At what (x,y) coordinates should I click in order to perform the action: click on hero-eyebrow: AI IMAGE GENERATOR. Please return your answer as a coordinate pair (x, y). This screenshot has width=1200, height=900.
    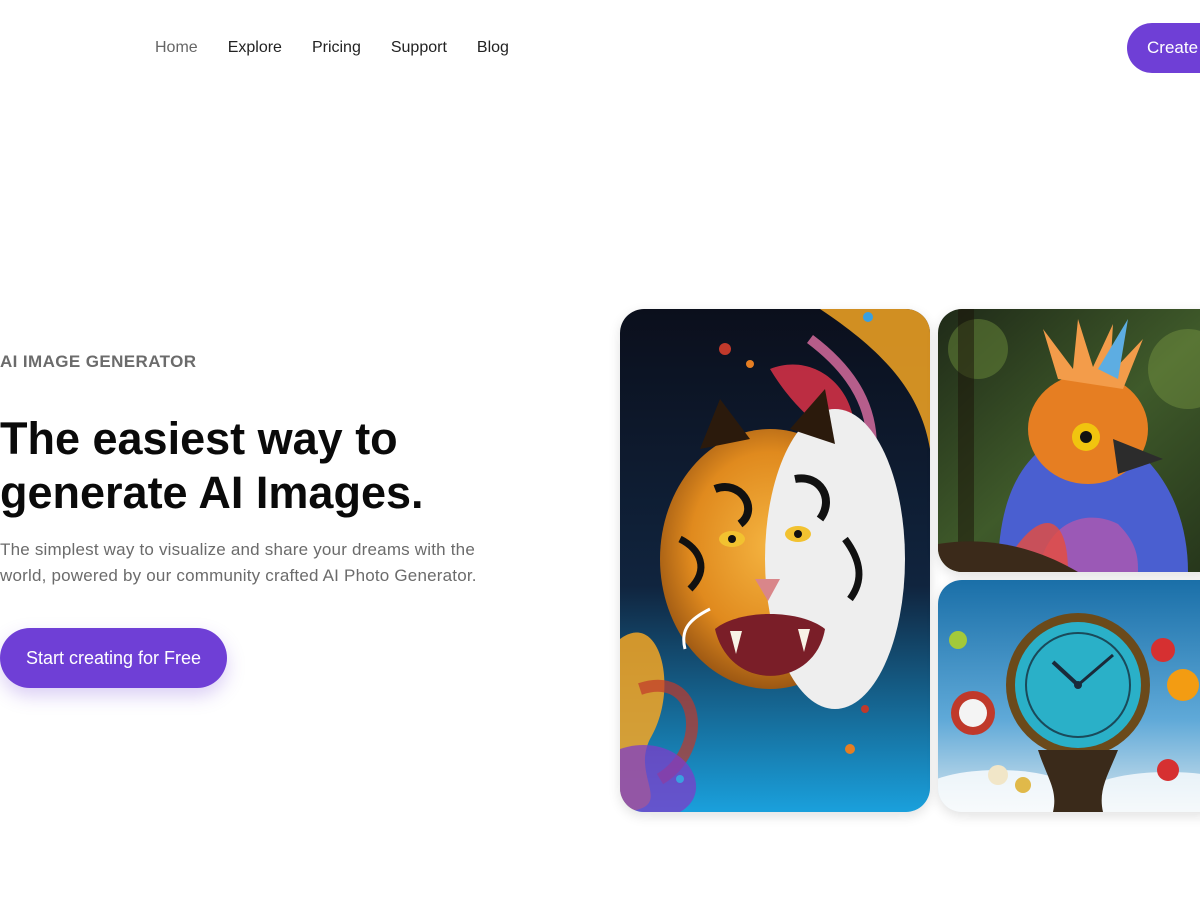
    Looking at the image, I should click on (98, 361).